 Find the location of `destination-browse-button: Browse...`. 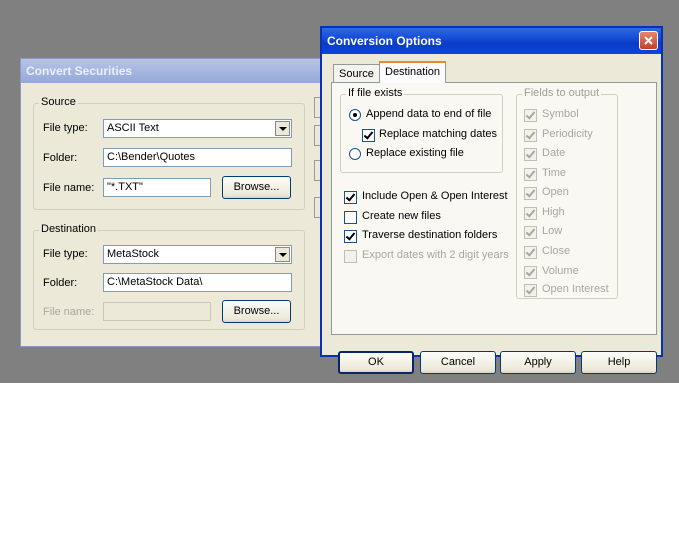

destination-browse-button: Browse... is located at coordinates (256, 311).